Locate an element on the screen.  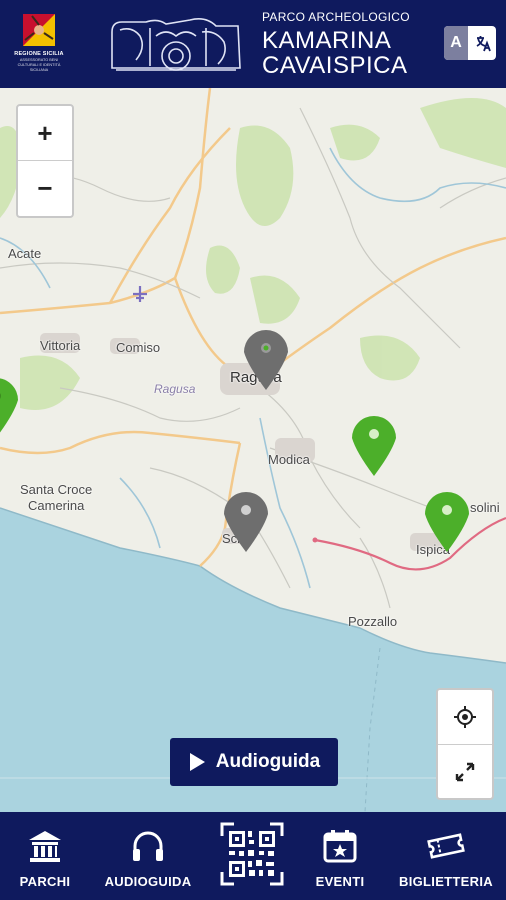
fullscreen-button is located at coordinates (465, 771).